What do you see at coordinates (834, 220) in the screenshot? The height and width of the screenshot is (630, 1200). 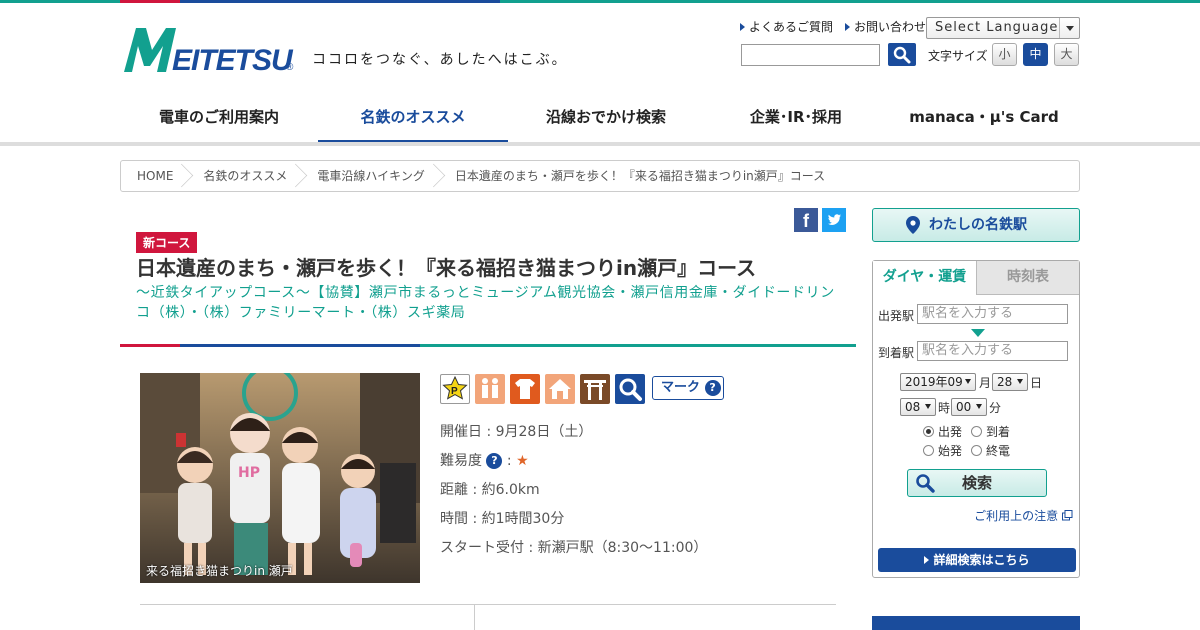 I see `twitter-share-icon` at bounding box center [834, 220].